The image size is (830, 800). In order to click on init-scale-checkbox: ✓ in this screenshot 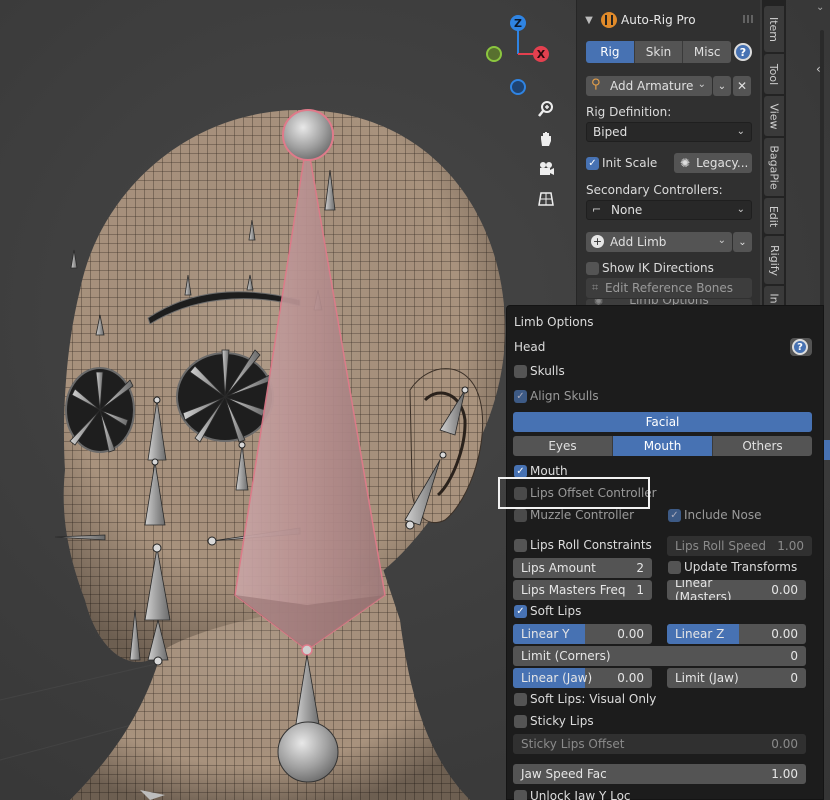, I will do `click(592, 163)`.